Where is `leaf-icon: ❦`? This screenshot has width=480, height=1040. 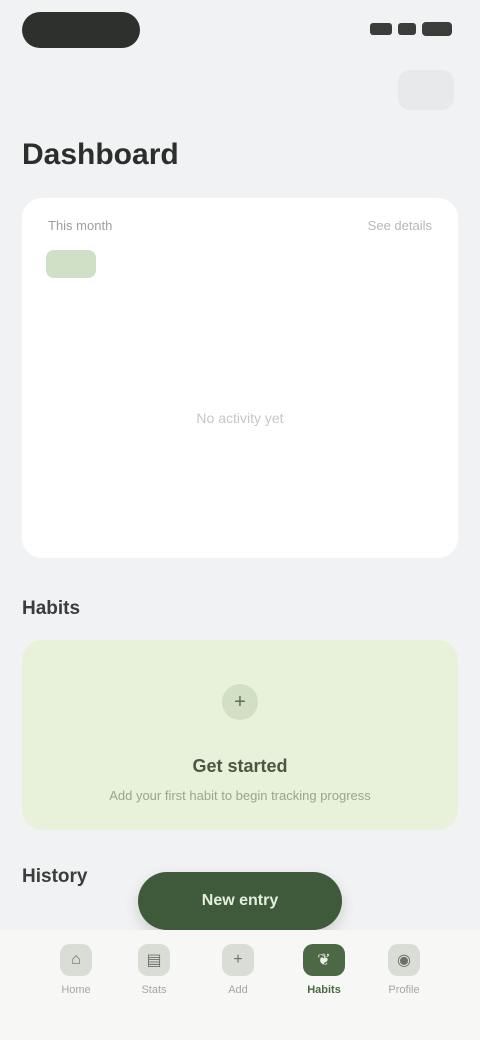 leaf-icon: ❦ is located at coordinates (324, 960).